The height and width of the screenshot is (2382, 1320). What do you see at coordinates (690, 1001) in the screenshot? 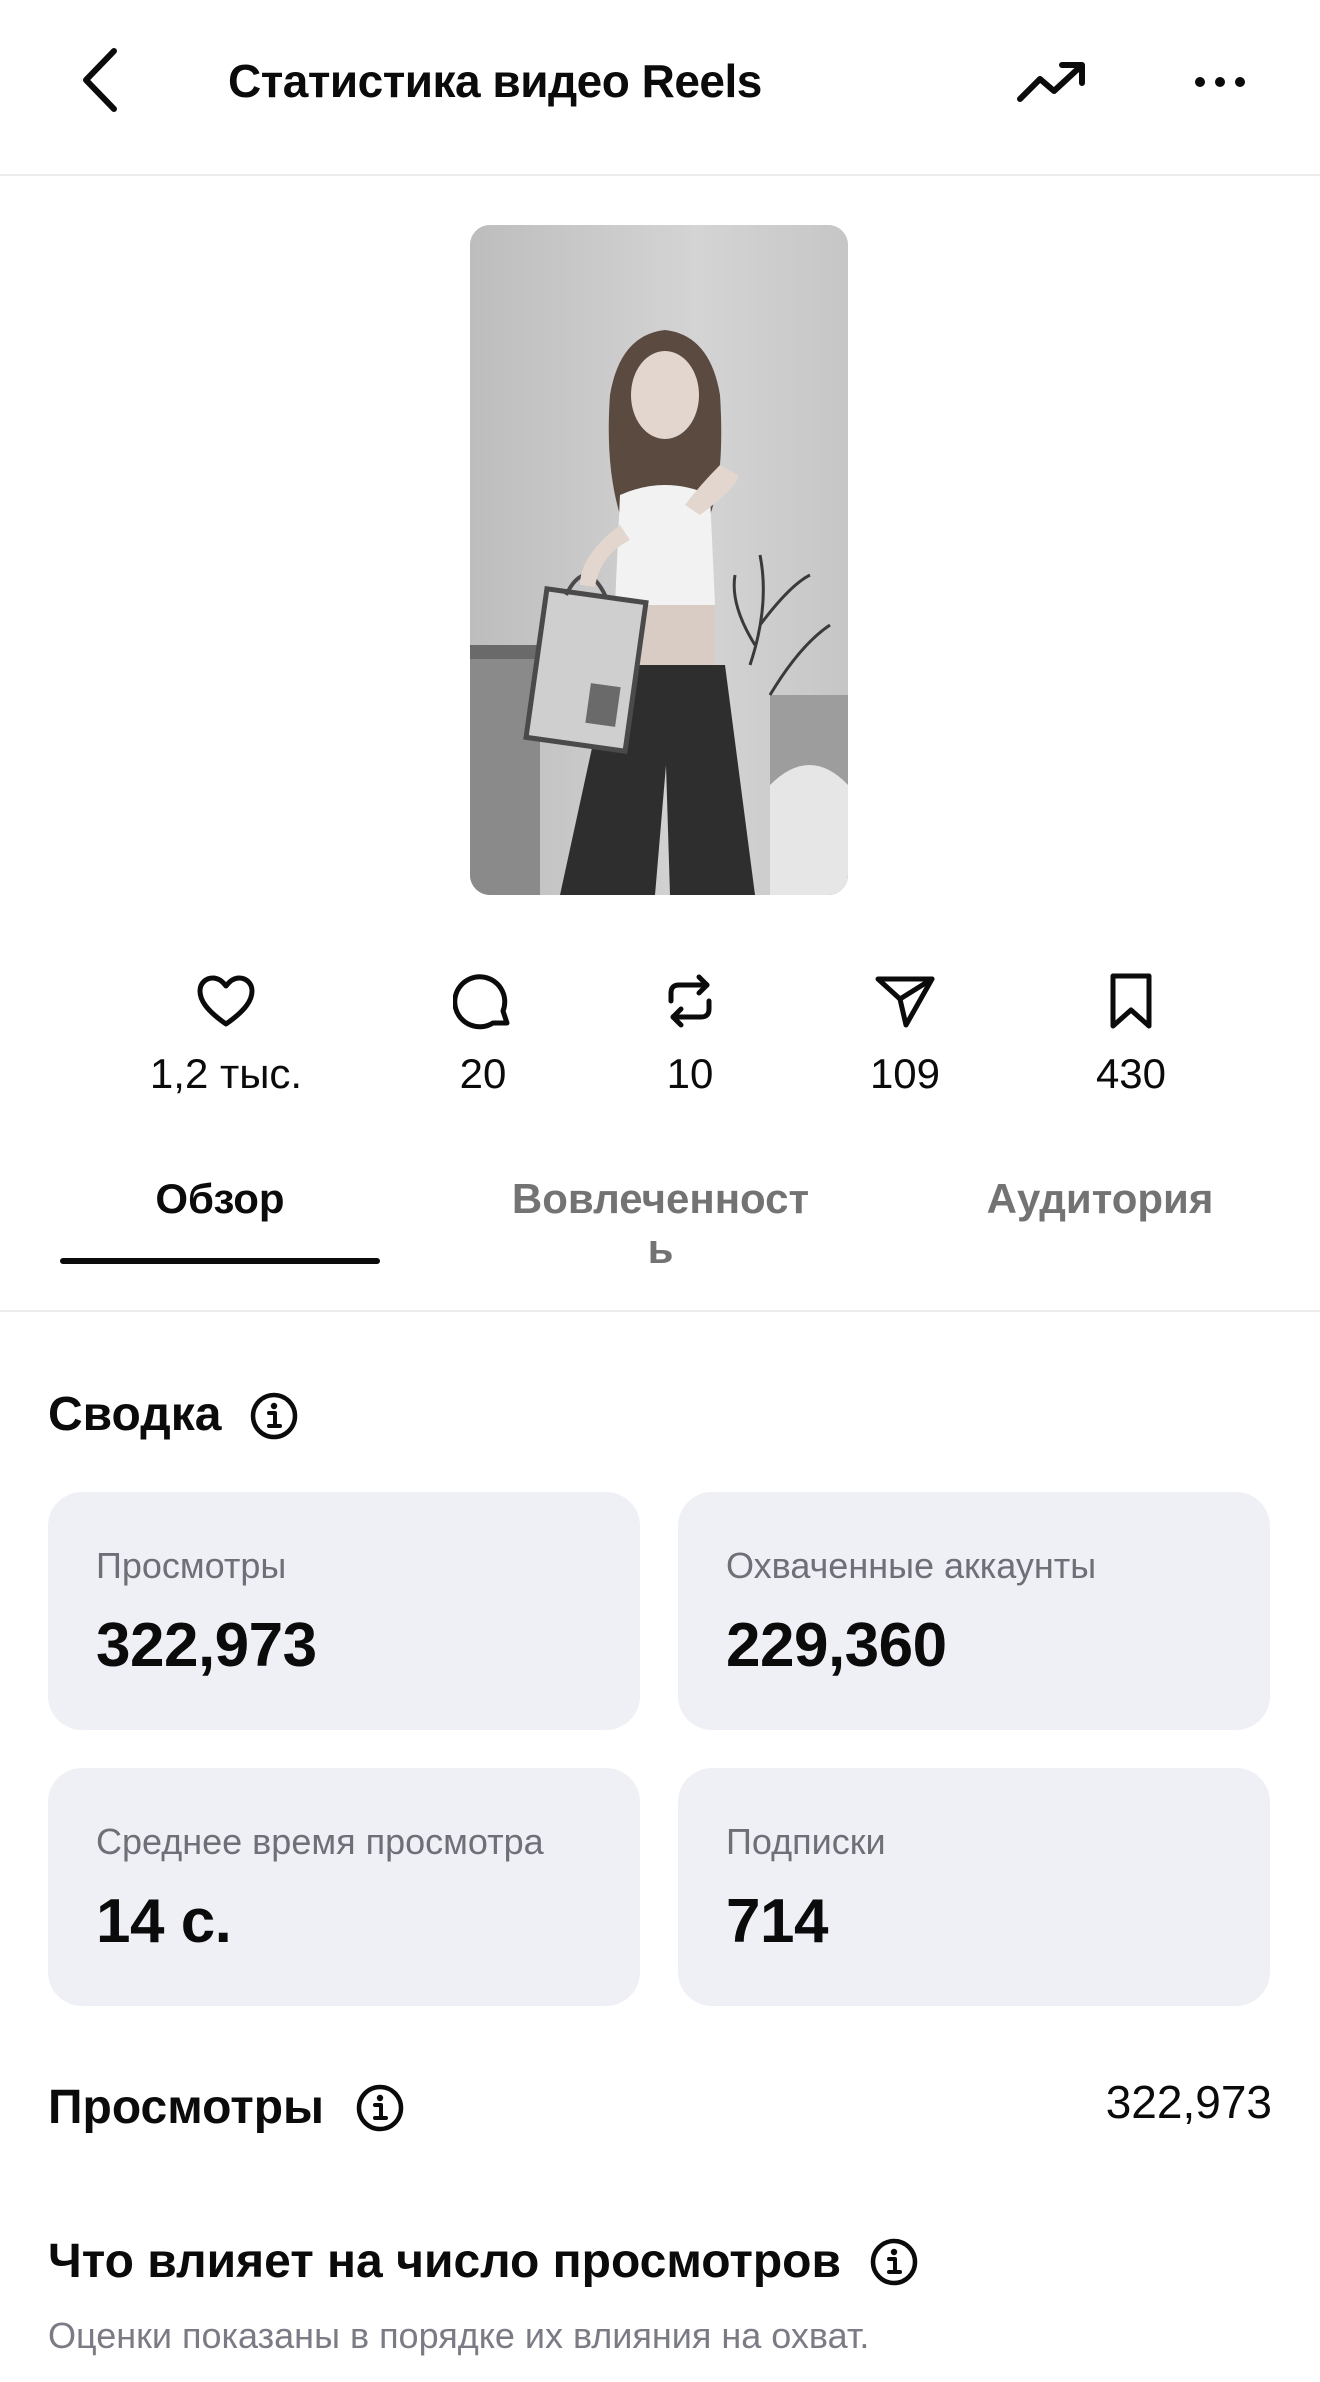
I see `repost-icon` at bounding box center [690, 1001].